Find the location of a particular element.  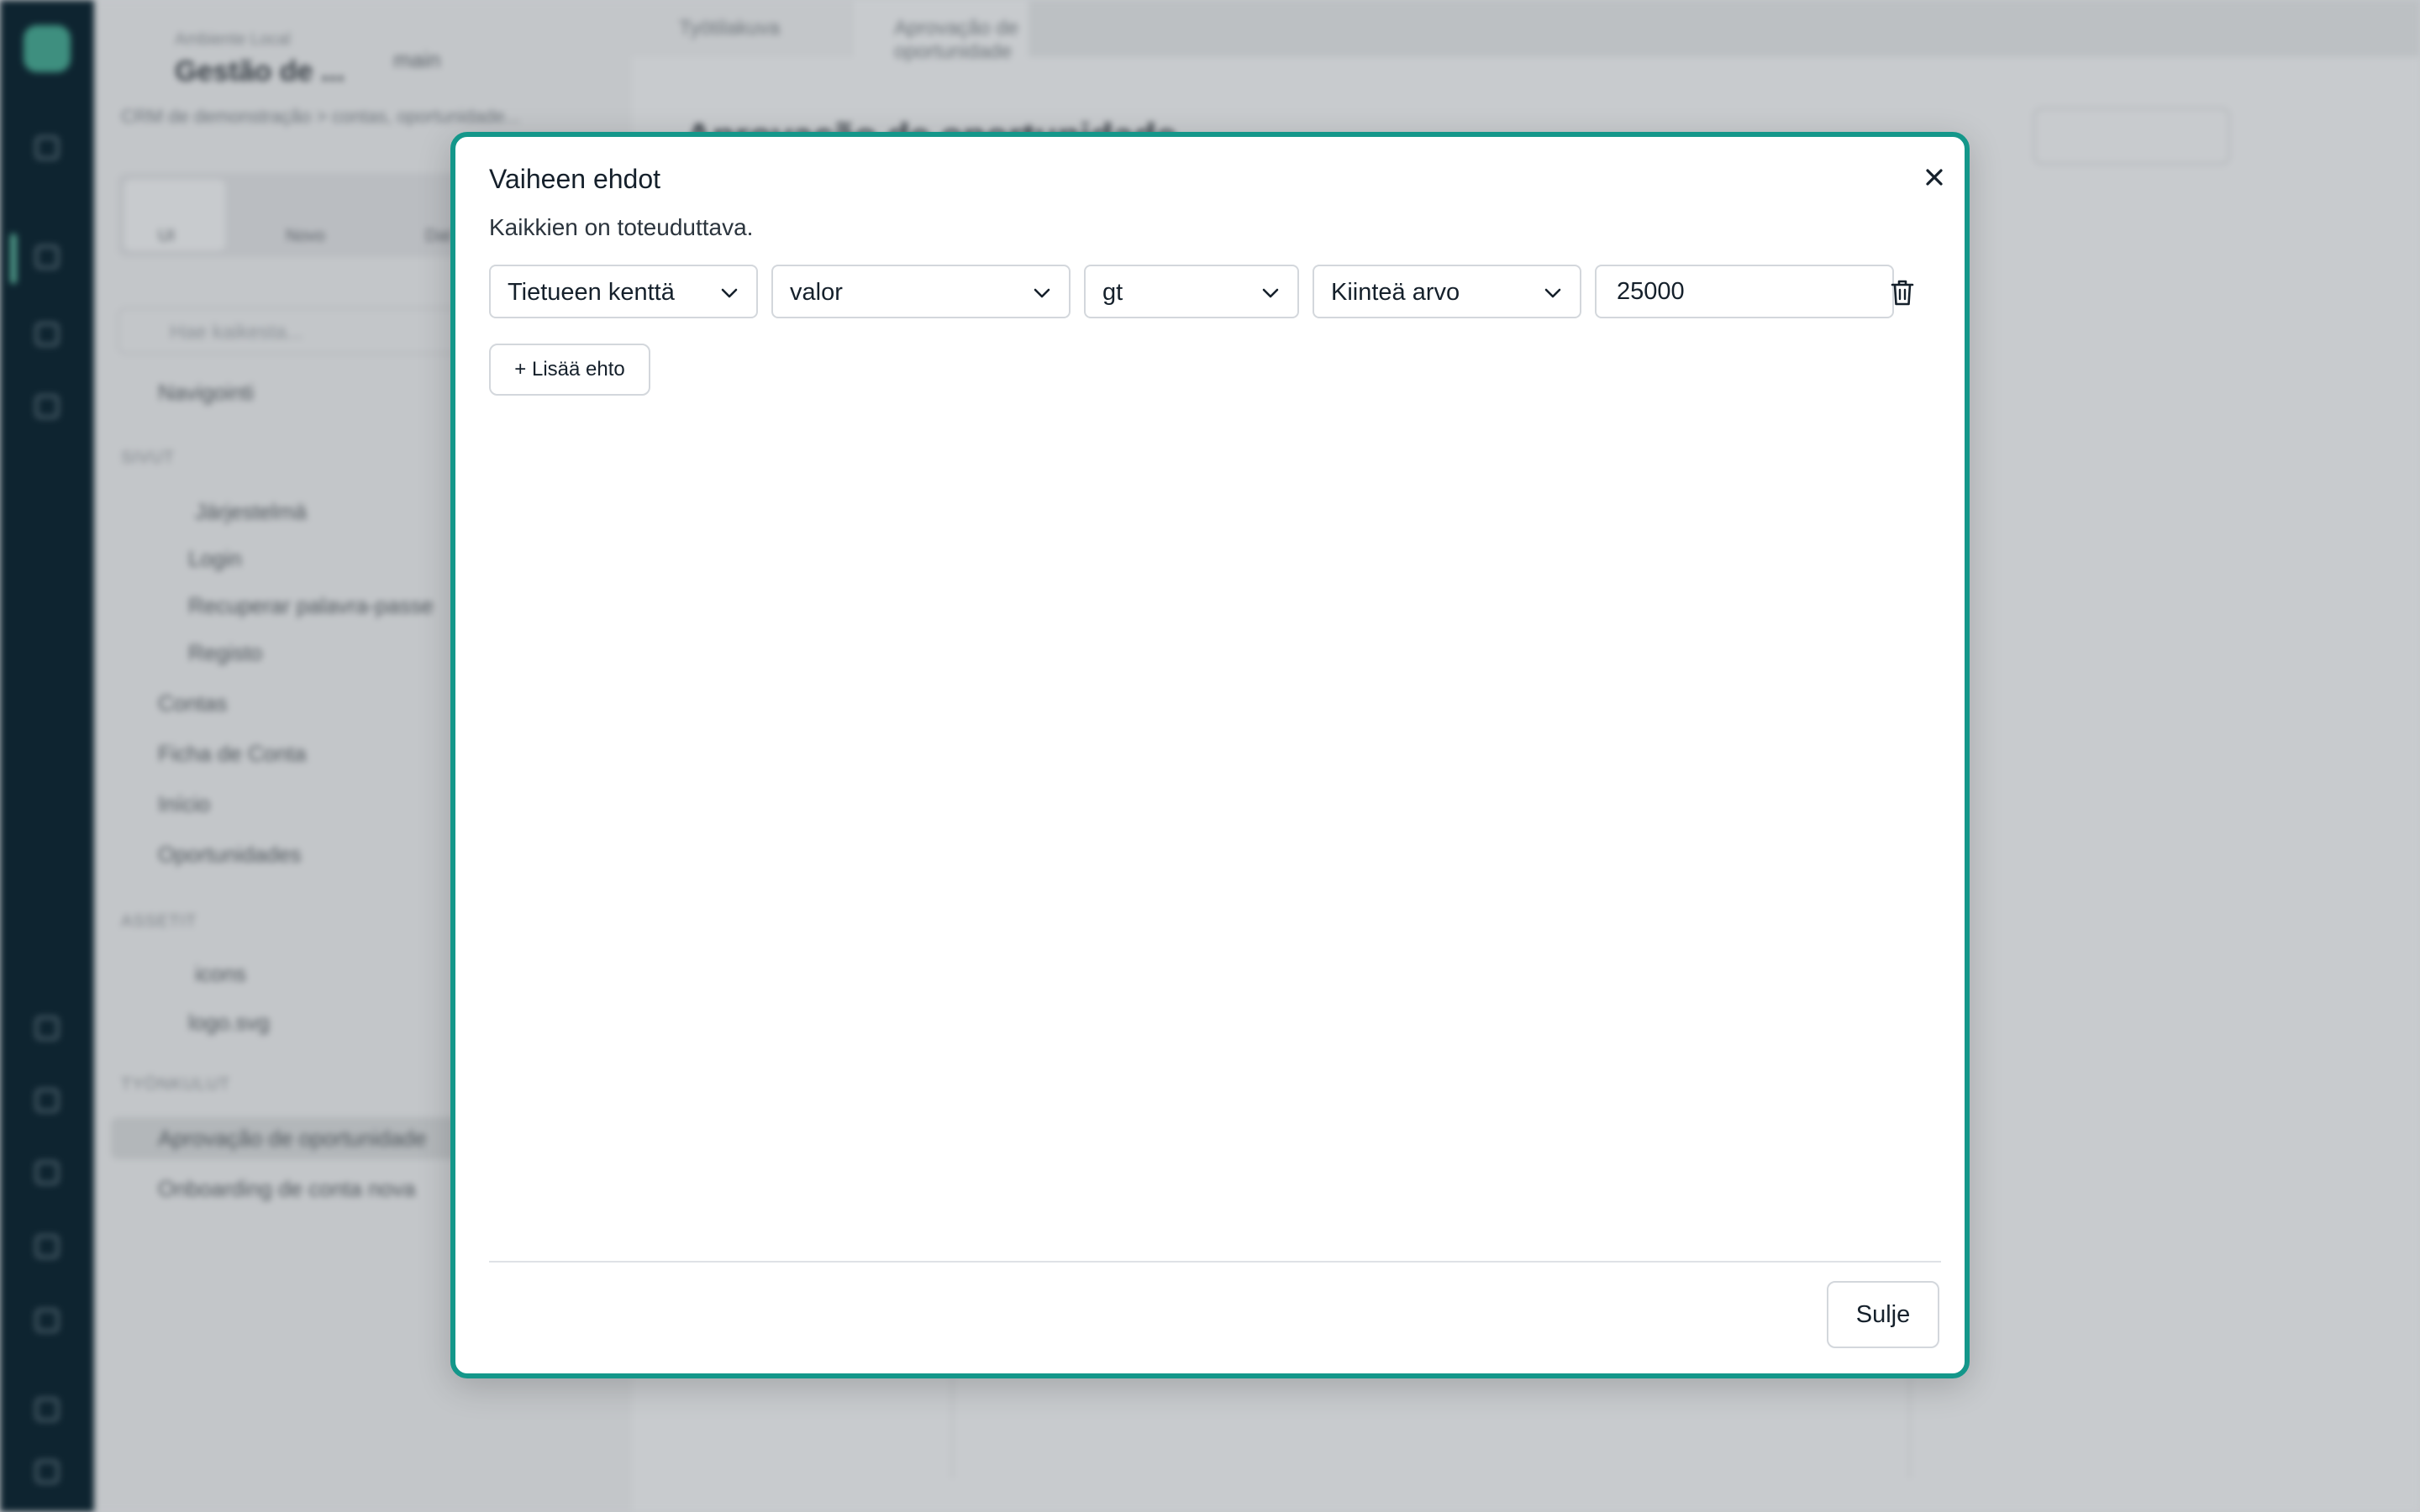

condition-operator-value: gt is located at coordinates (1112, 292).